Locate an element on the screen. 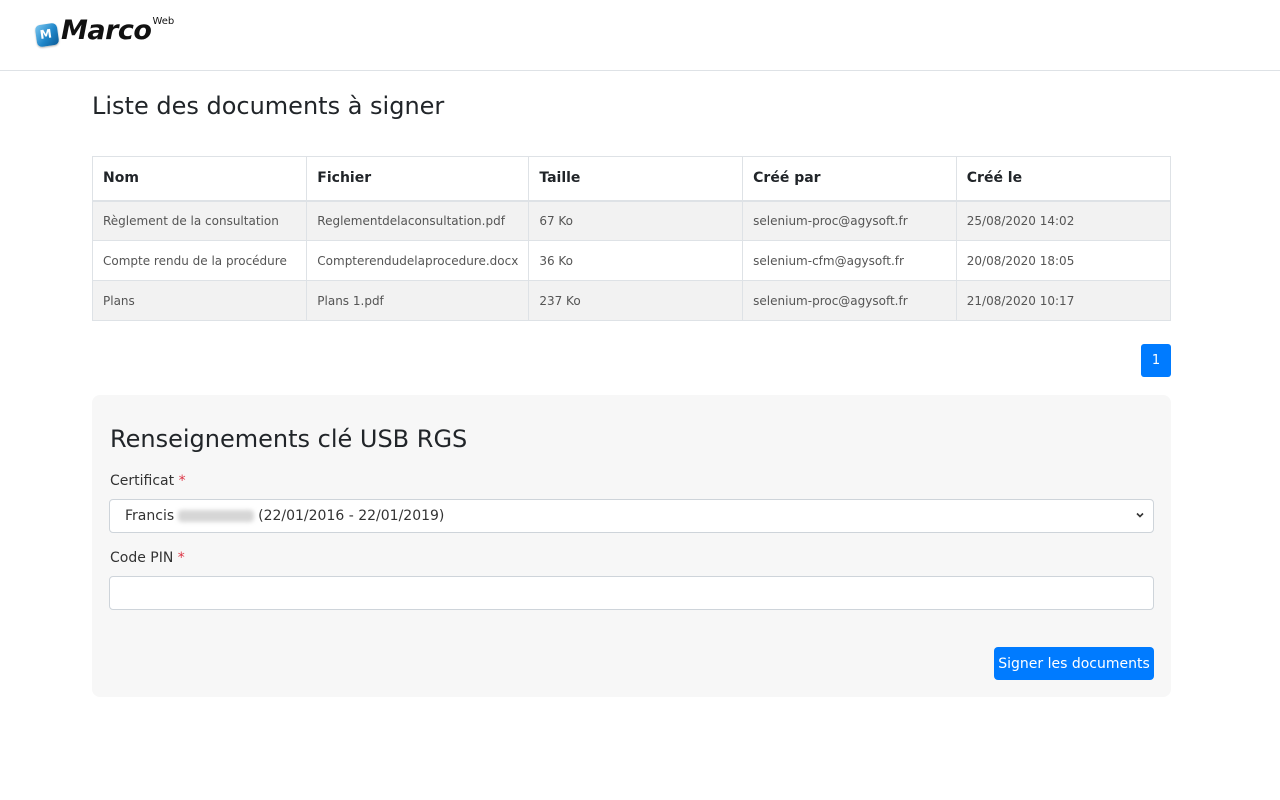 This screenshot has height=800, width=1280. cell-fichier: Plans 1.pdf is located at coordinates (418, 300).